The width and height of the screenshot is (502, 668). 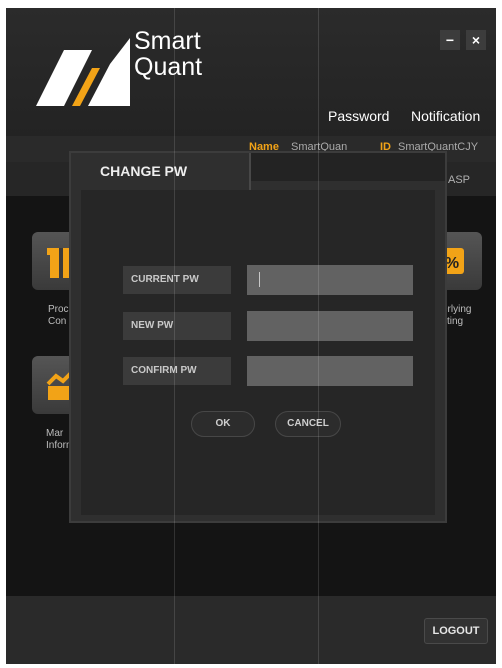 I want to click on confirm-pw-input, so click(x=330, y=371).